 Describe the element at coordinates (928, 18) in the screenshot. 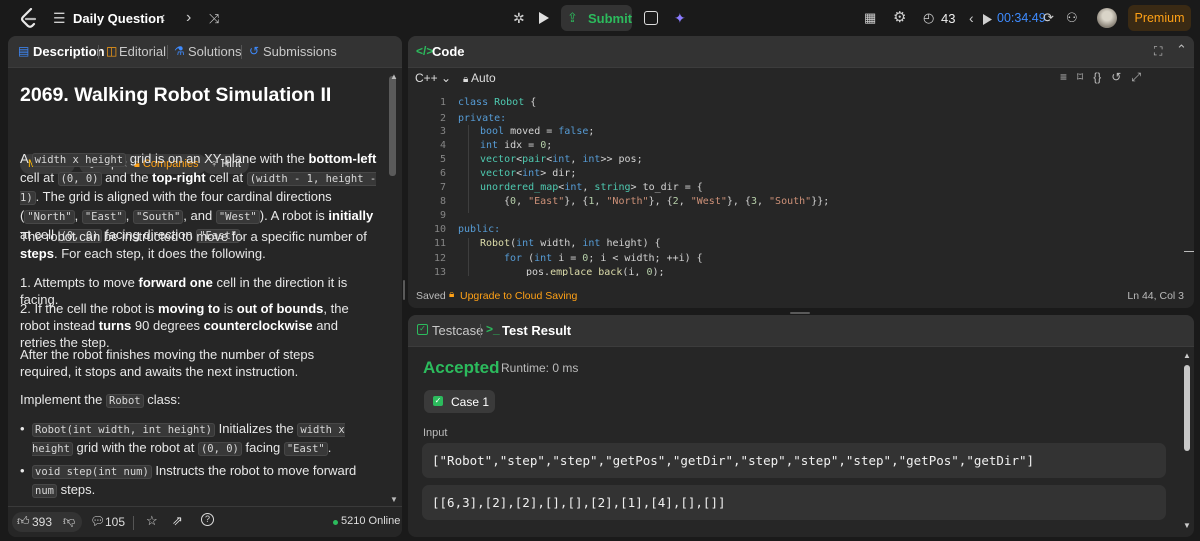

I see `streak-icon: ◴` at that location.